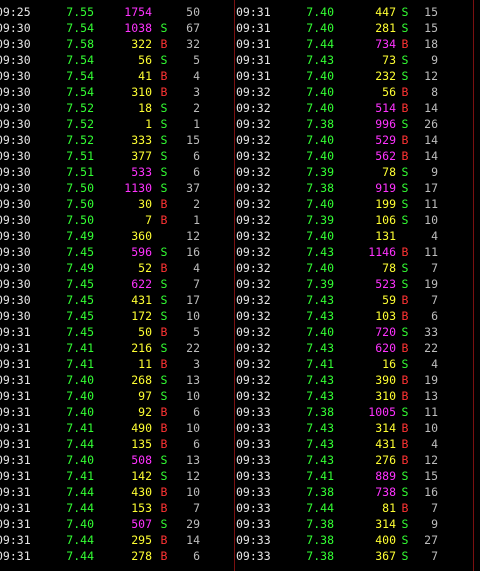  I want to click on tick-row: 09:30 7.45 622 S 7, so click(117, 284).